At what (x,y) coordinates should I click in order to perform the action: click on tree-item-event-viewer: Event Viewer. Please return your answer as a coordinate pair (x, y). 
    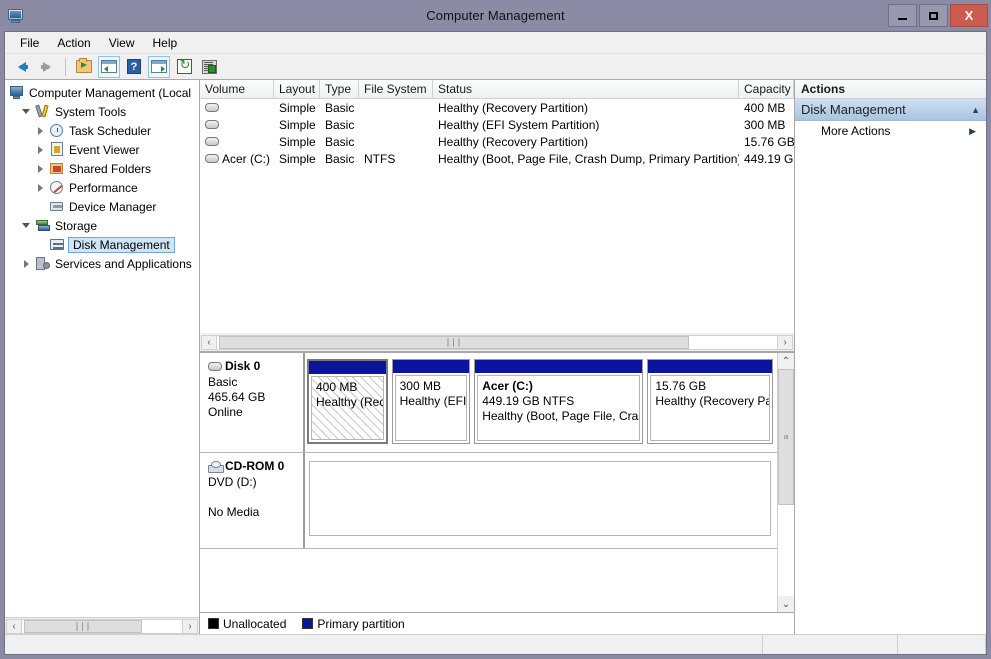
    Looking at the image, I should click on (102, 149).